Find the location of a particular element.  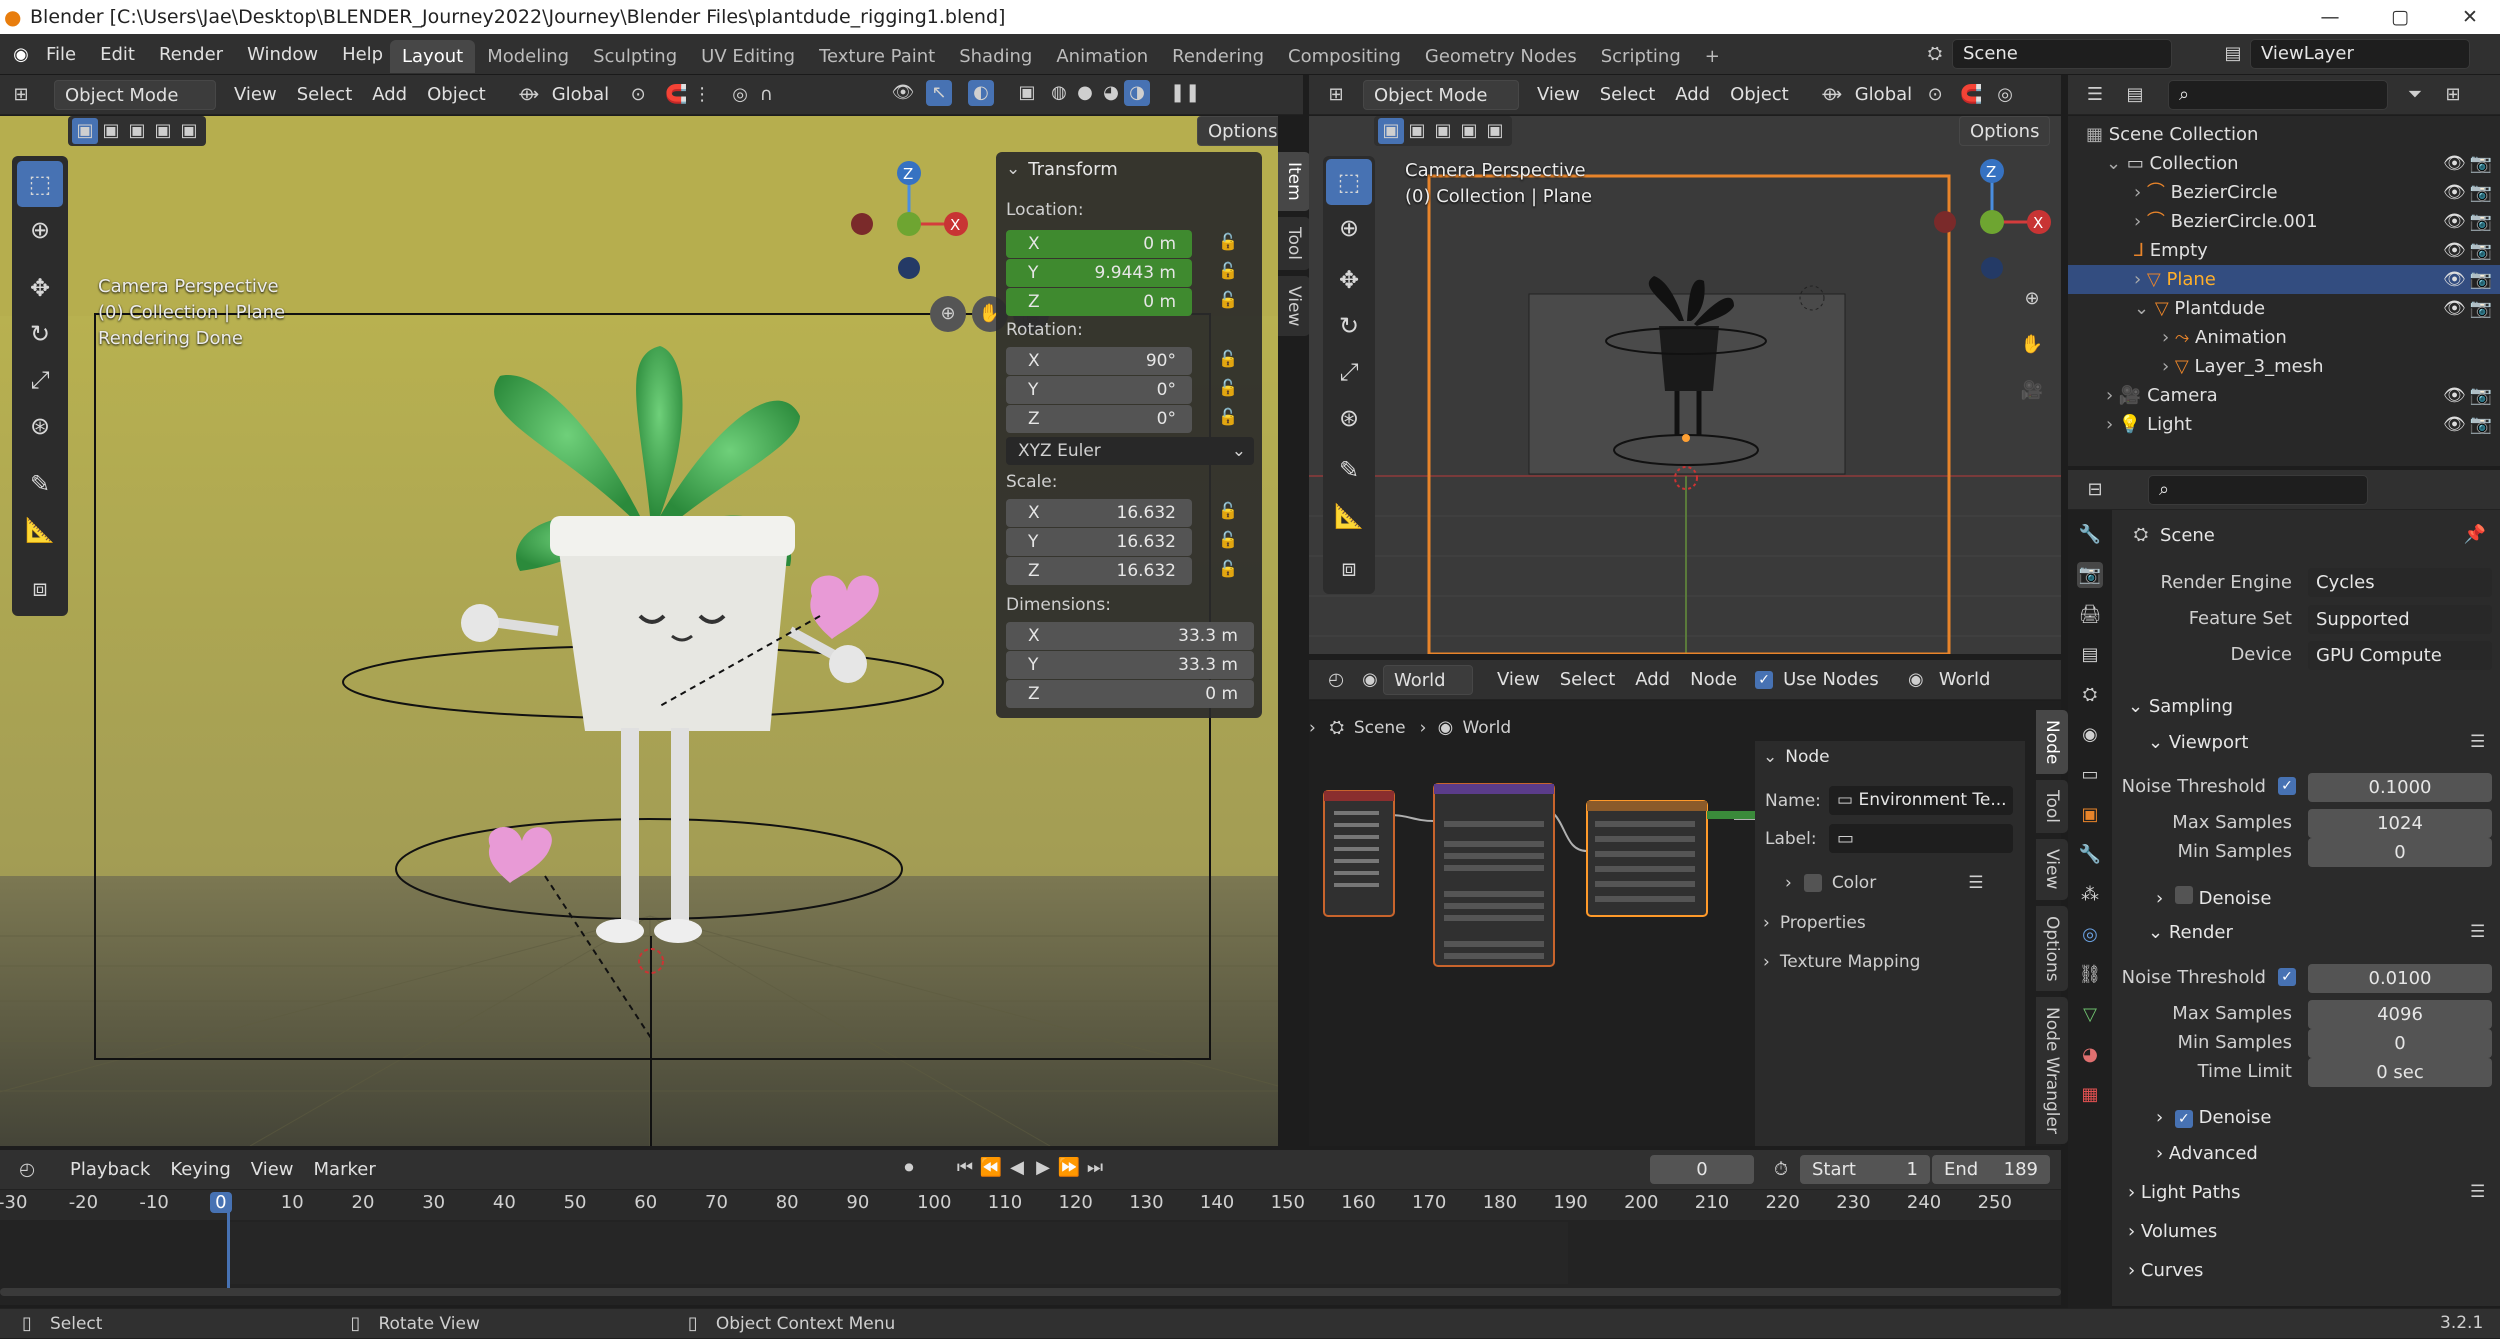

camera-view-icon: 🎥 is located at coordinates (2032, 391).